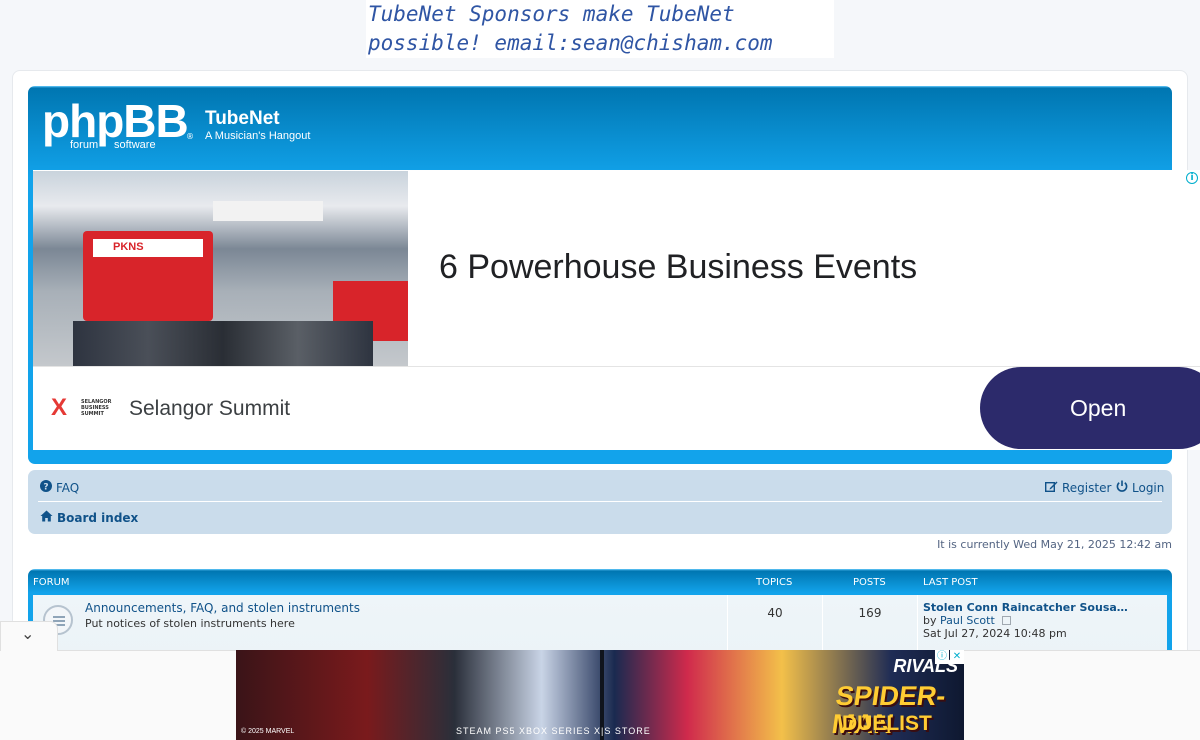 This screenshot has height=740, width=1200. I want to click on game-platforms: STEAM PS5 XBOX SERIES X|S STORE, so click(553, 731).